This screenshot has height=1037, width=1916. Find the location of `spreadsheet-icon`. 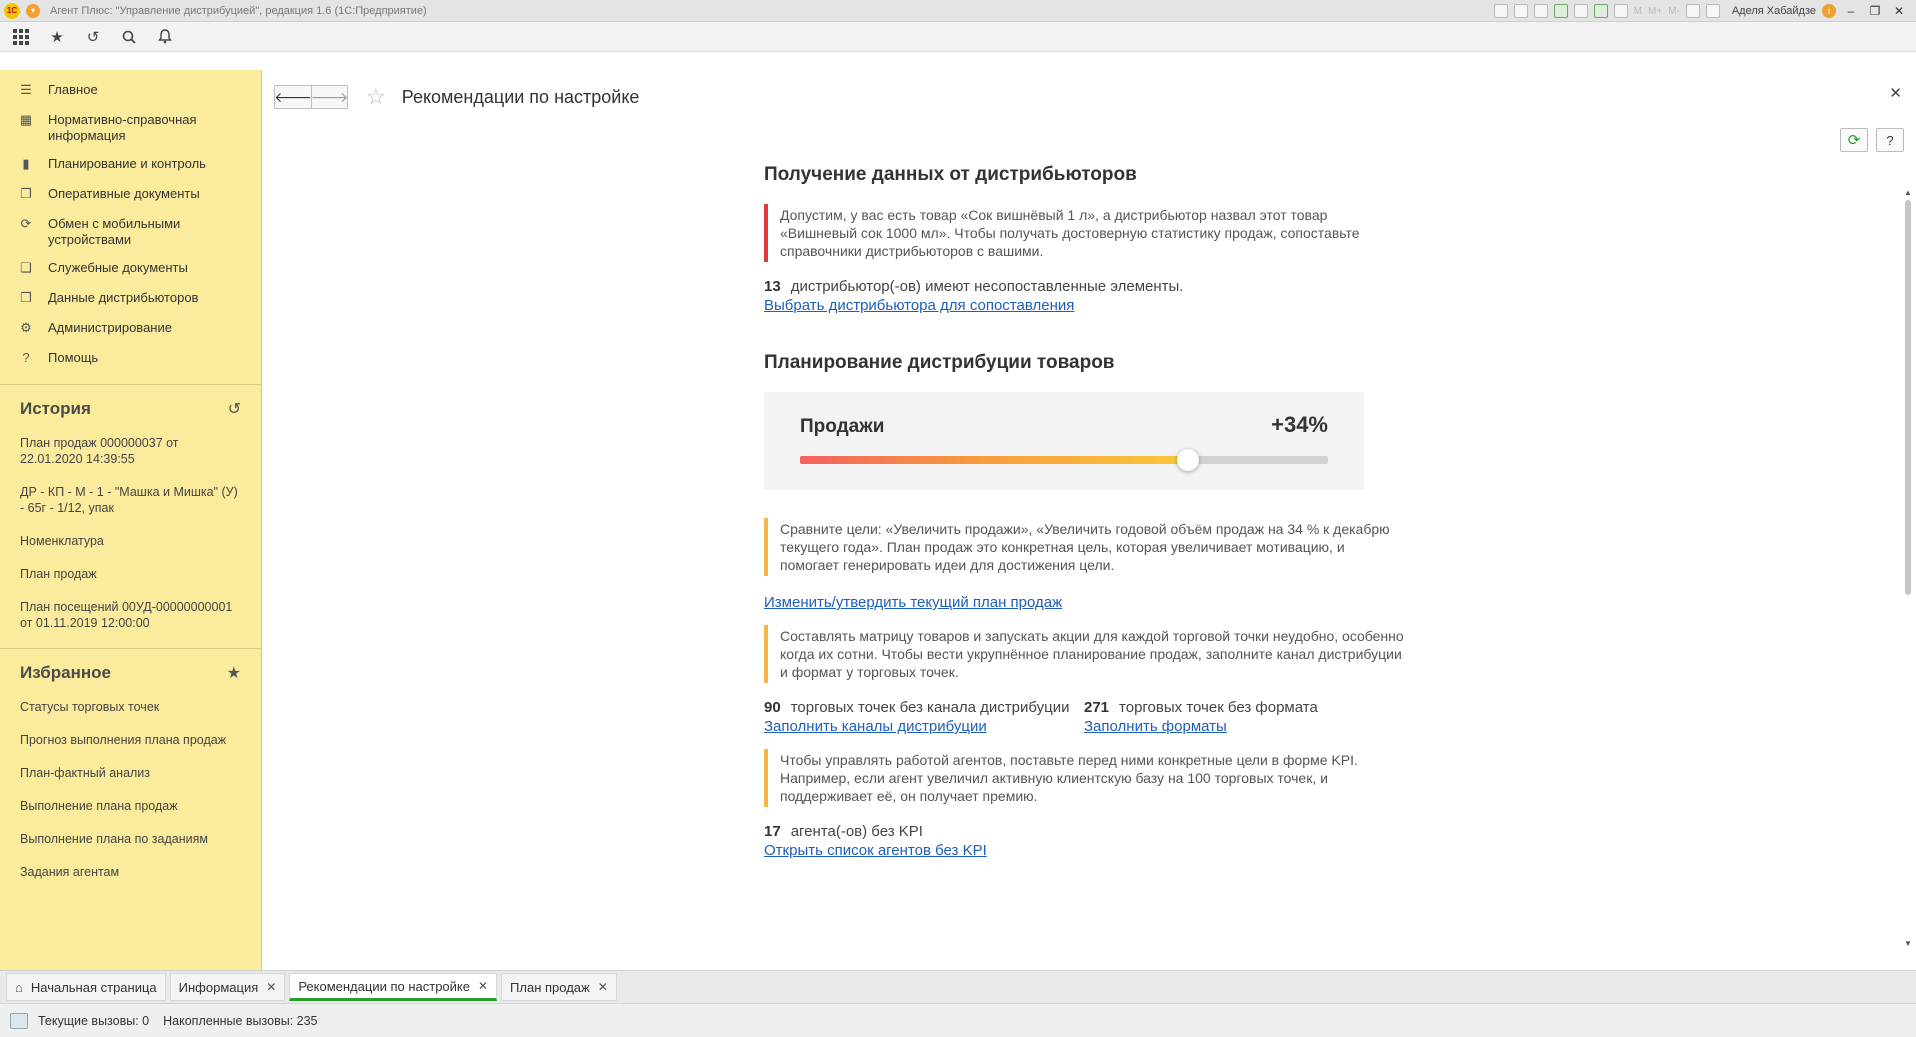

spreadsheet-icon is located at coordinates (1600, 11).